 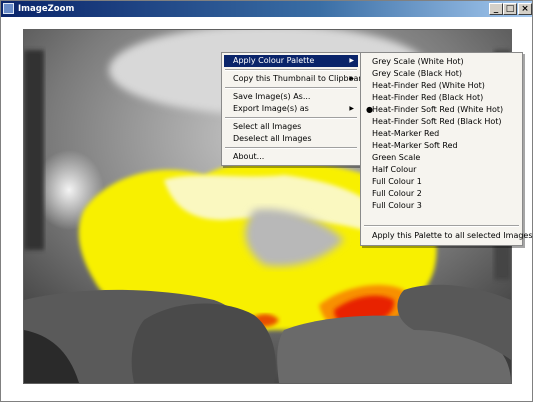 I want to click on palette-item-label: Full Colour 2, so click(x=397, y=193).